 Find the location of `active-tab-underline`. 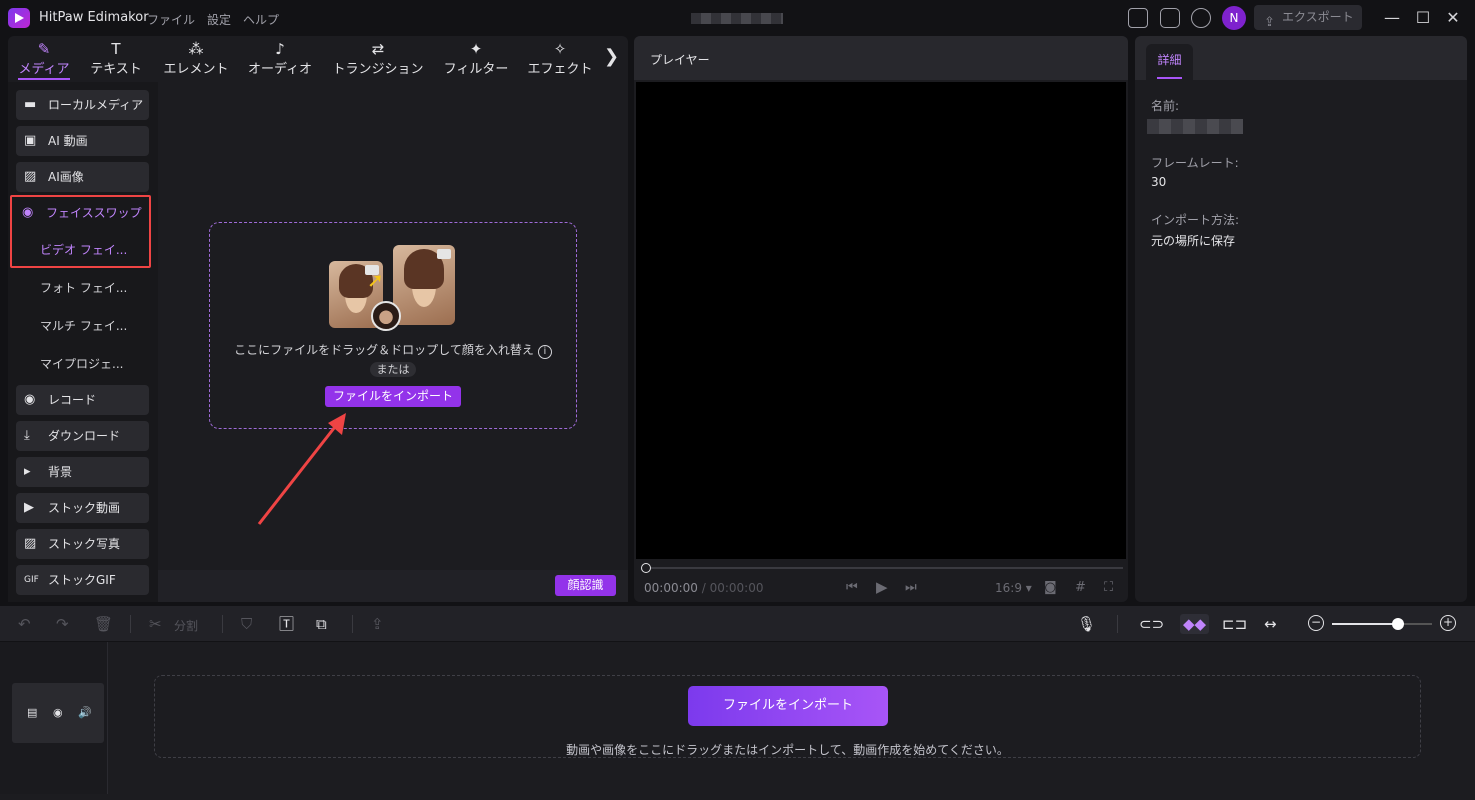

active-tab-underline is located at coordinates (44, 79).